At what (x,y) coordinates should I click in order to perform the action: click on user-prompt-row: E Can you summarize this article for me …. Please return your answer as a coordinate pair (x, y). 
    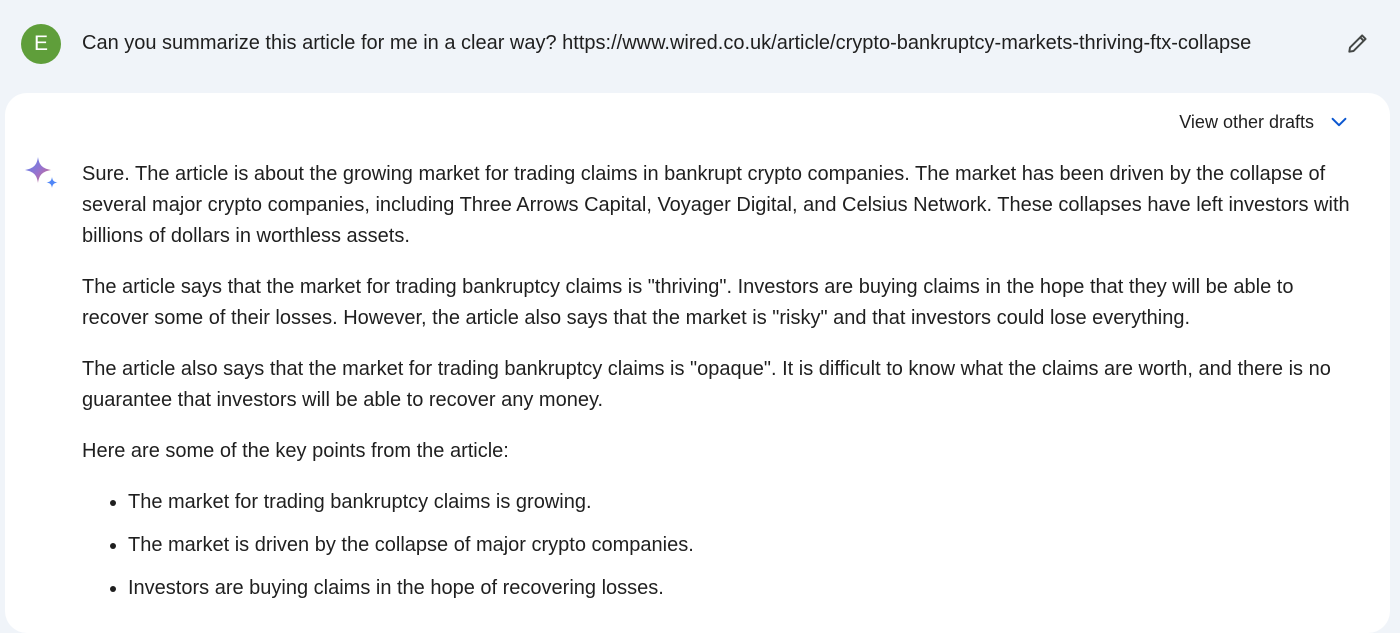
    Looking at the image, I should click on (700, 44).